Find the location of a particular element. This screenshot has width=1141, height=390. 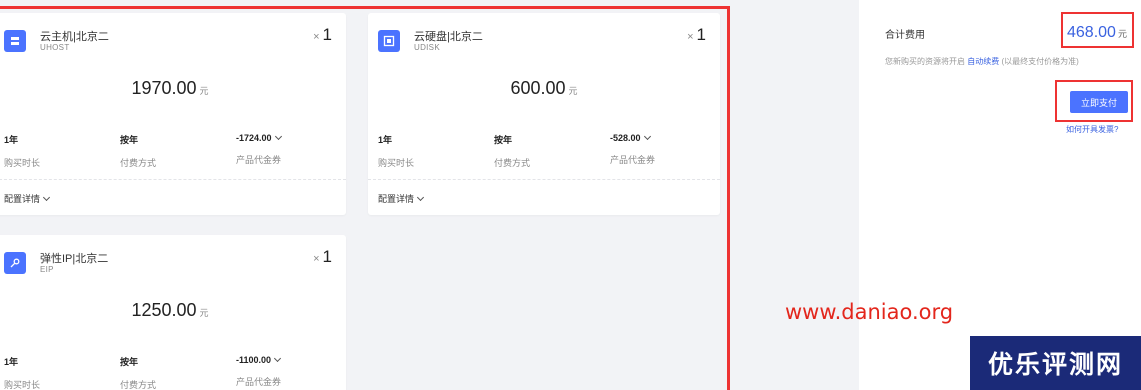

product-title: 弹性IP|北京二 is located at coordinates (74, 259).